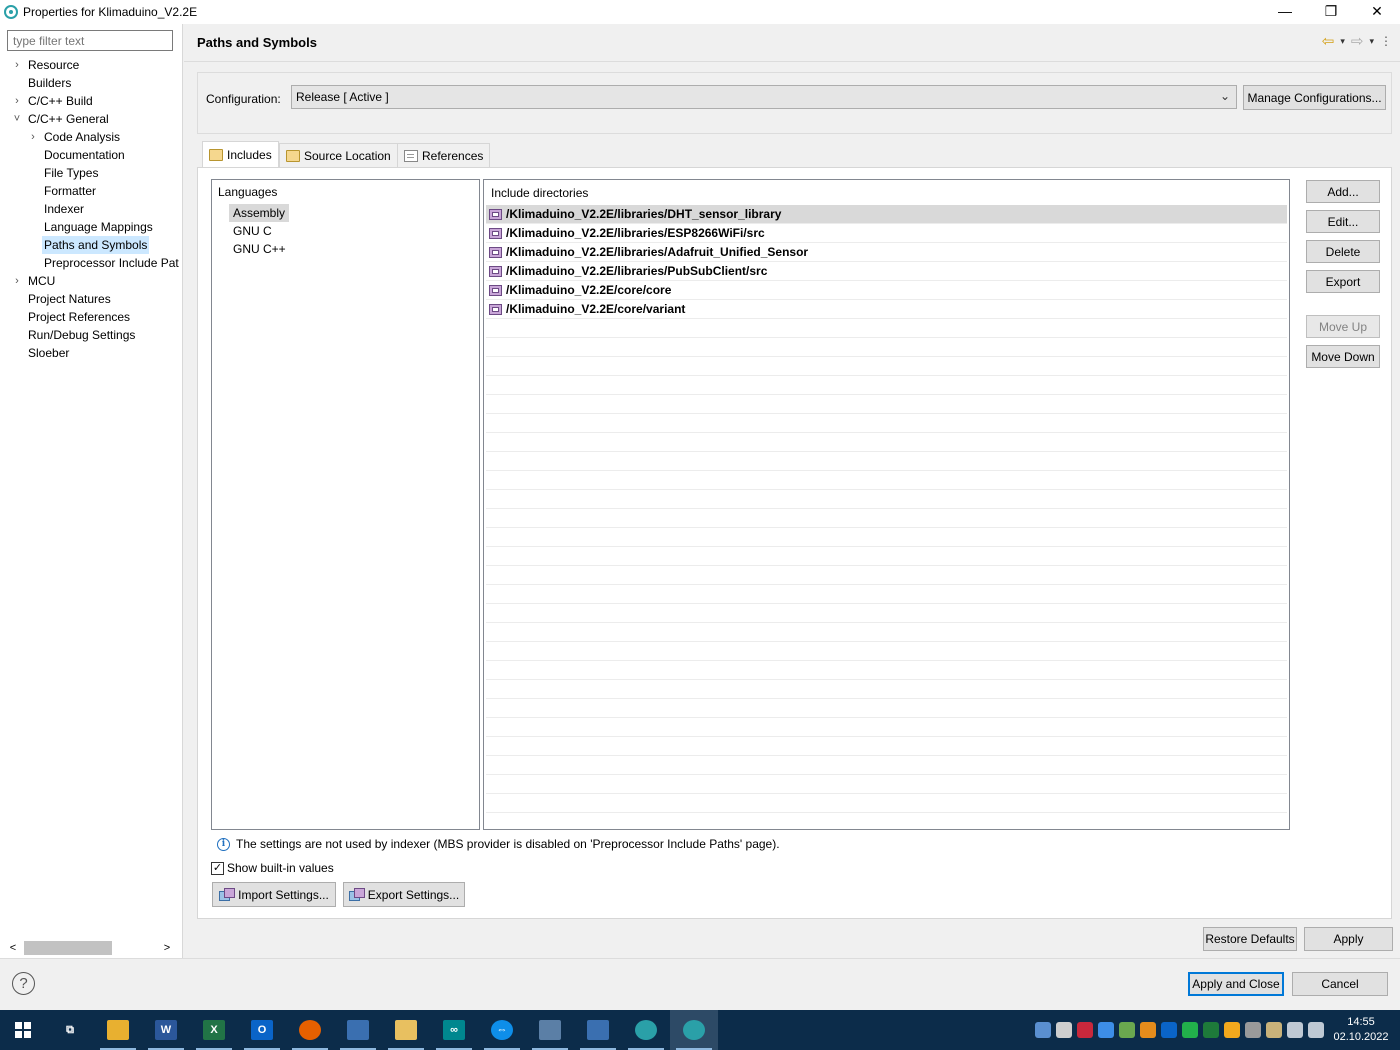 Image resolution: width=1400 pixels, height=1050 pixels. What do you see at coordinates (1328, 41) in the screenshot?
I see `back-arrow-icon: ⇦` at bounding box center [1328, 41].